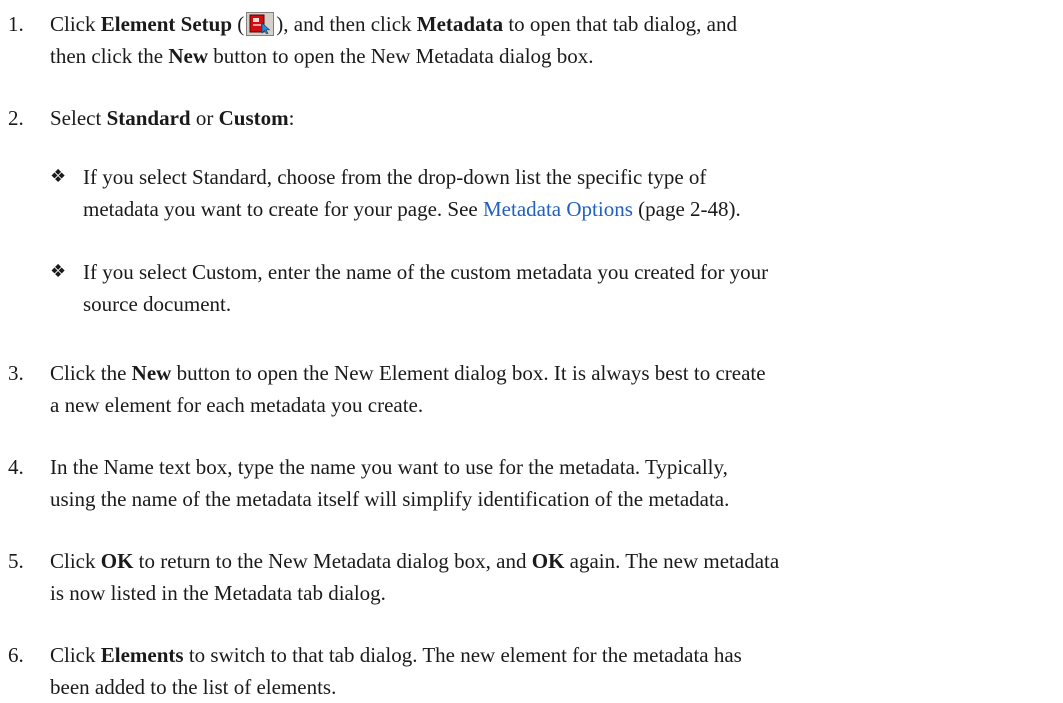 The width and height of the screenshot is (1063, 703). I want to click on step-number: 5., so click(16, 561).